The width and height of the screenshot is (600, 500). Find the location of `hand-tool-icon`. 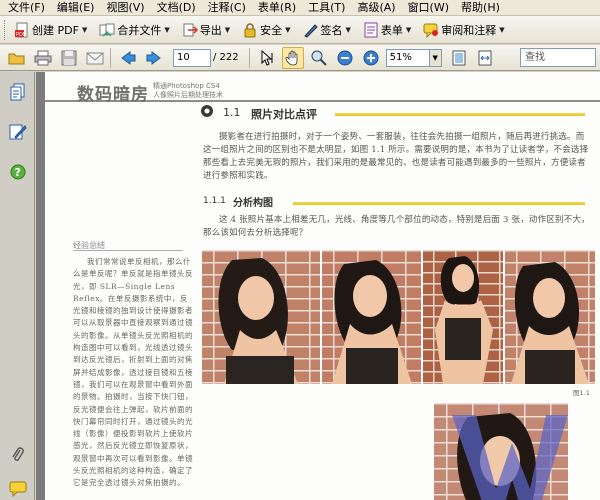

hand-tool-icon is located at coordinates (291, 57).